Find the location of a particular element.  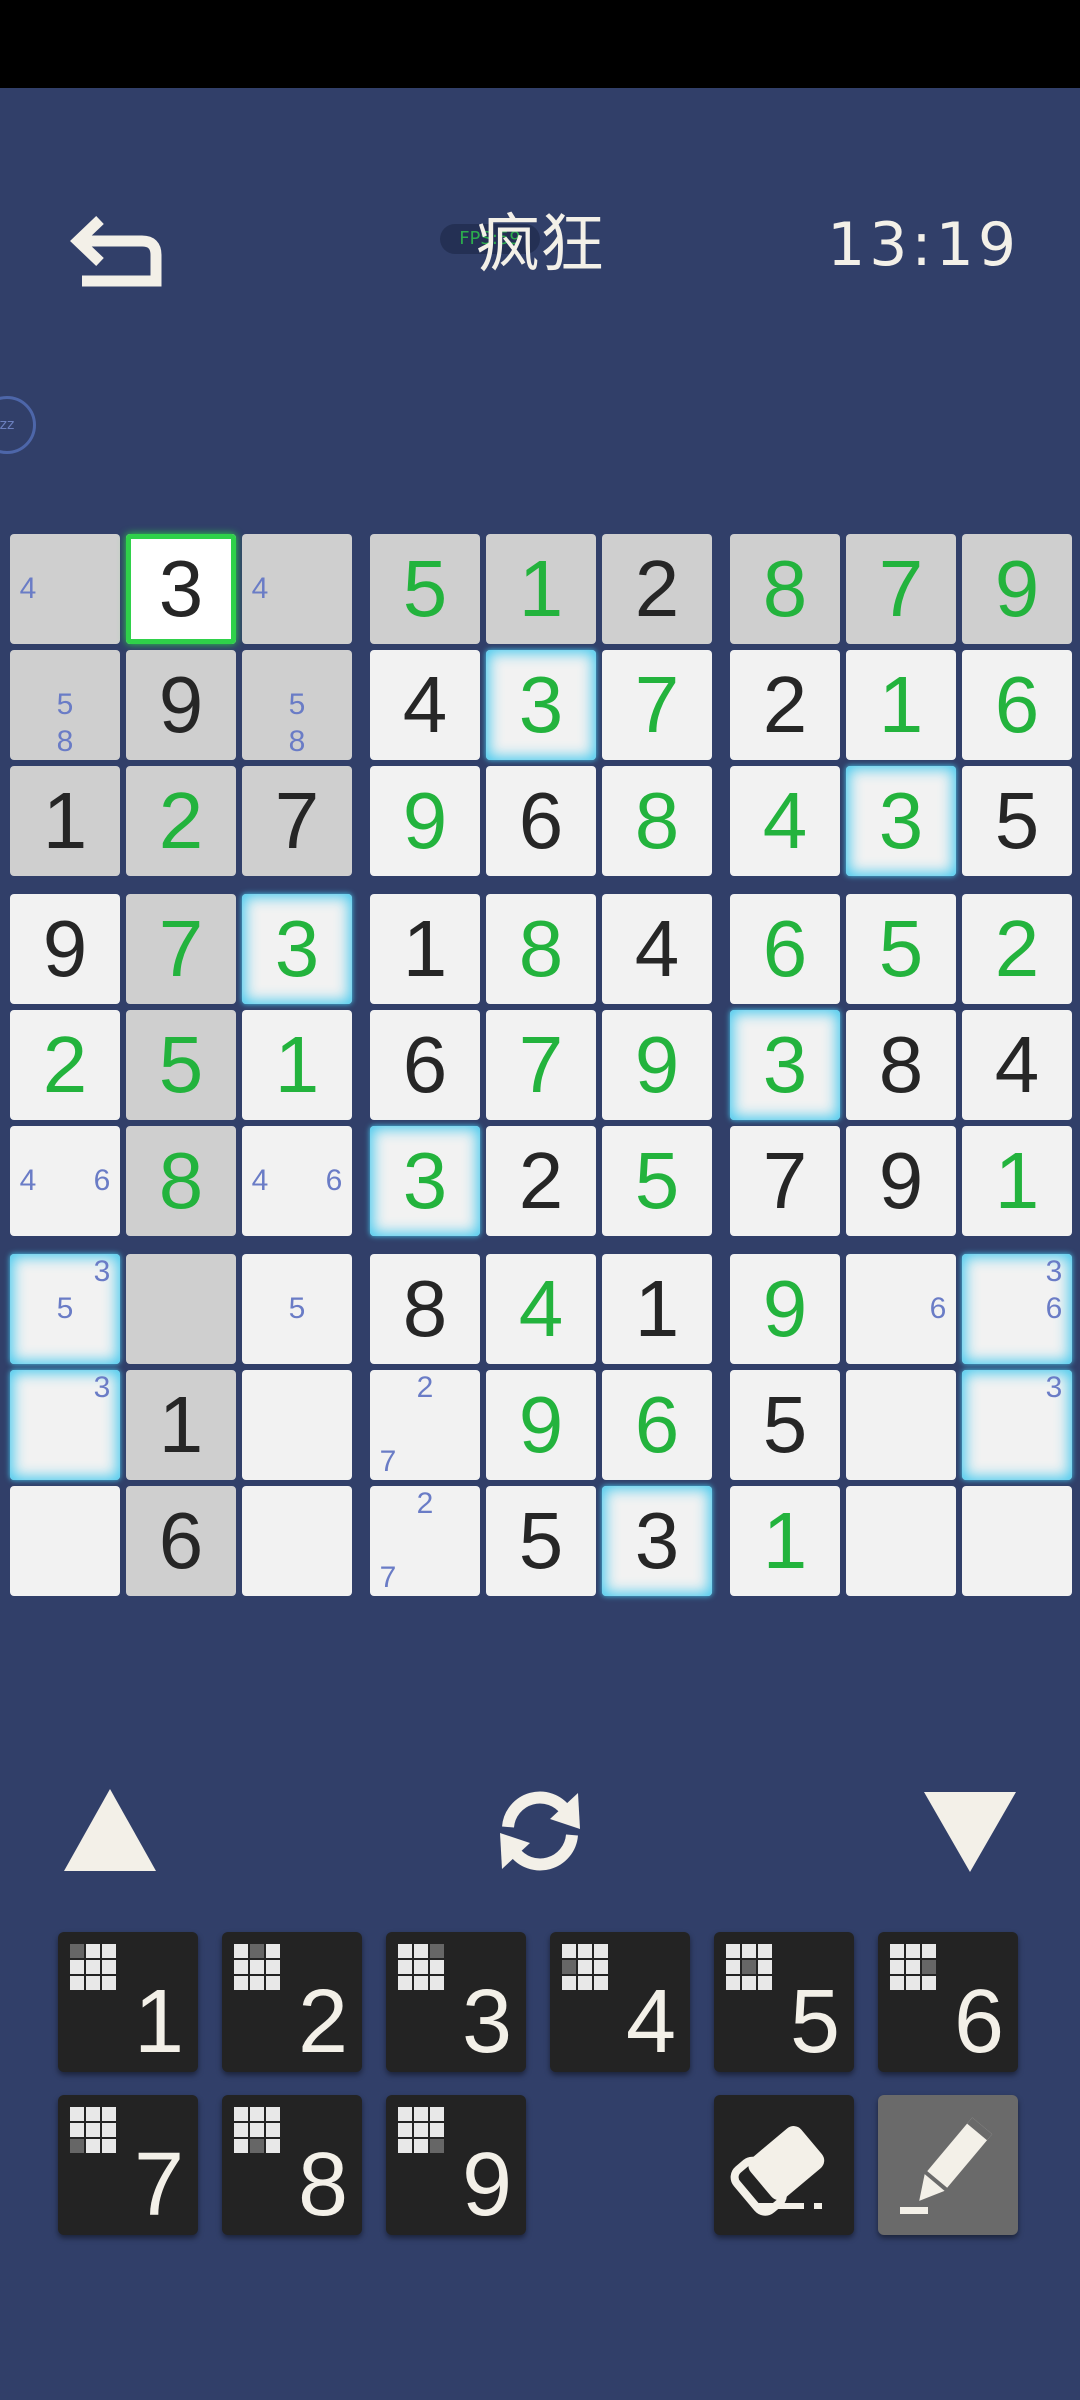

number-button-8: 8 is located at coordinates (292, 2165).